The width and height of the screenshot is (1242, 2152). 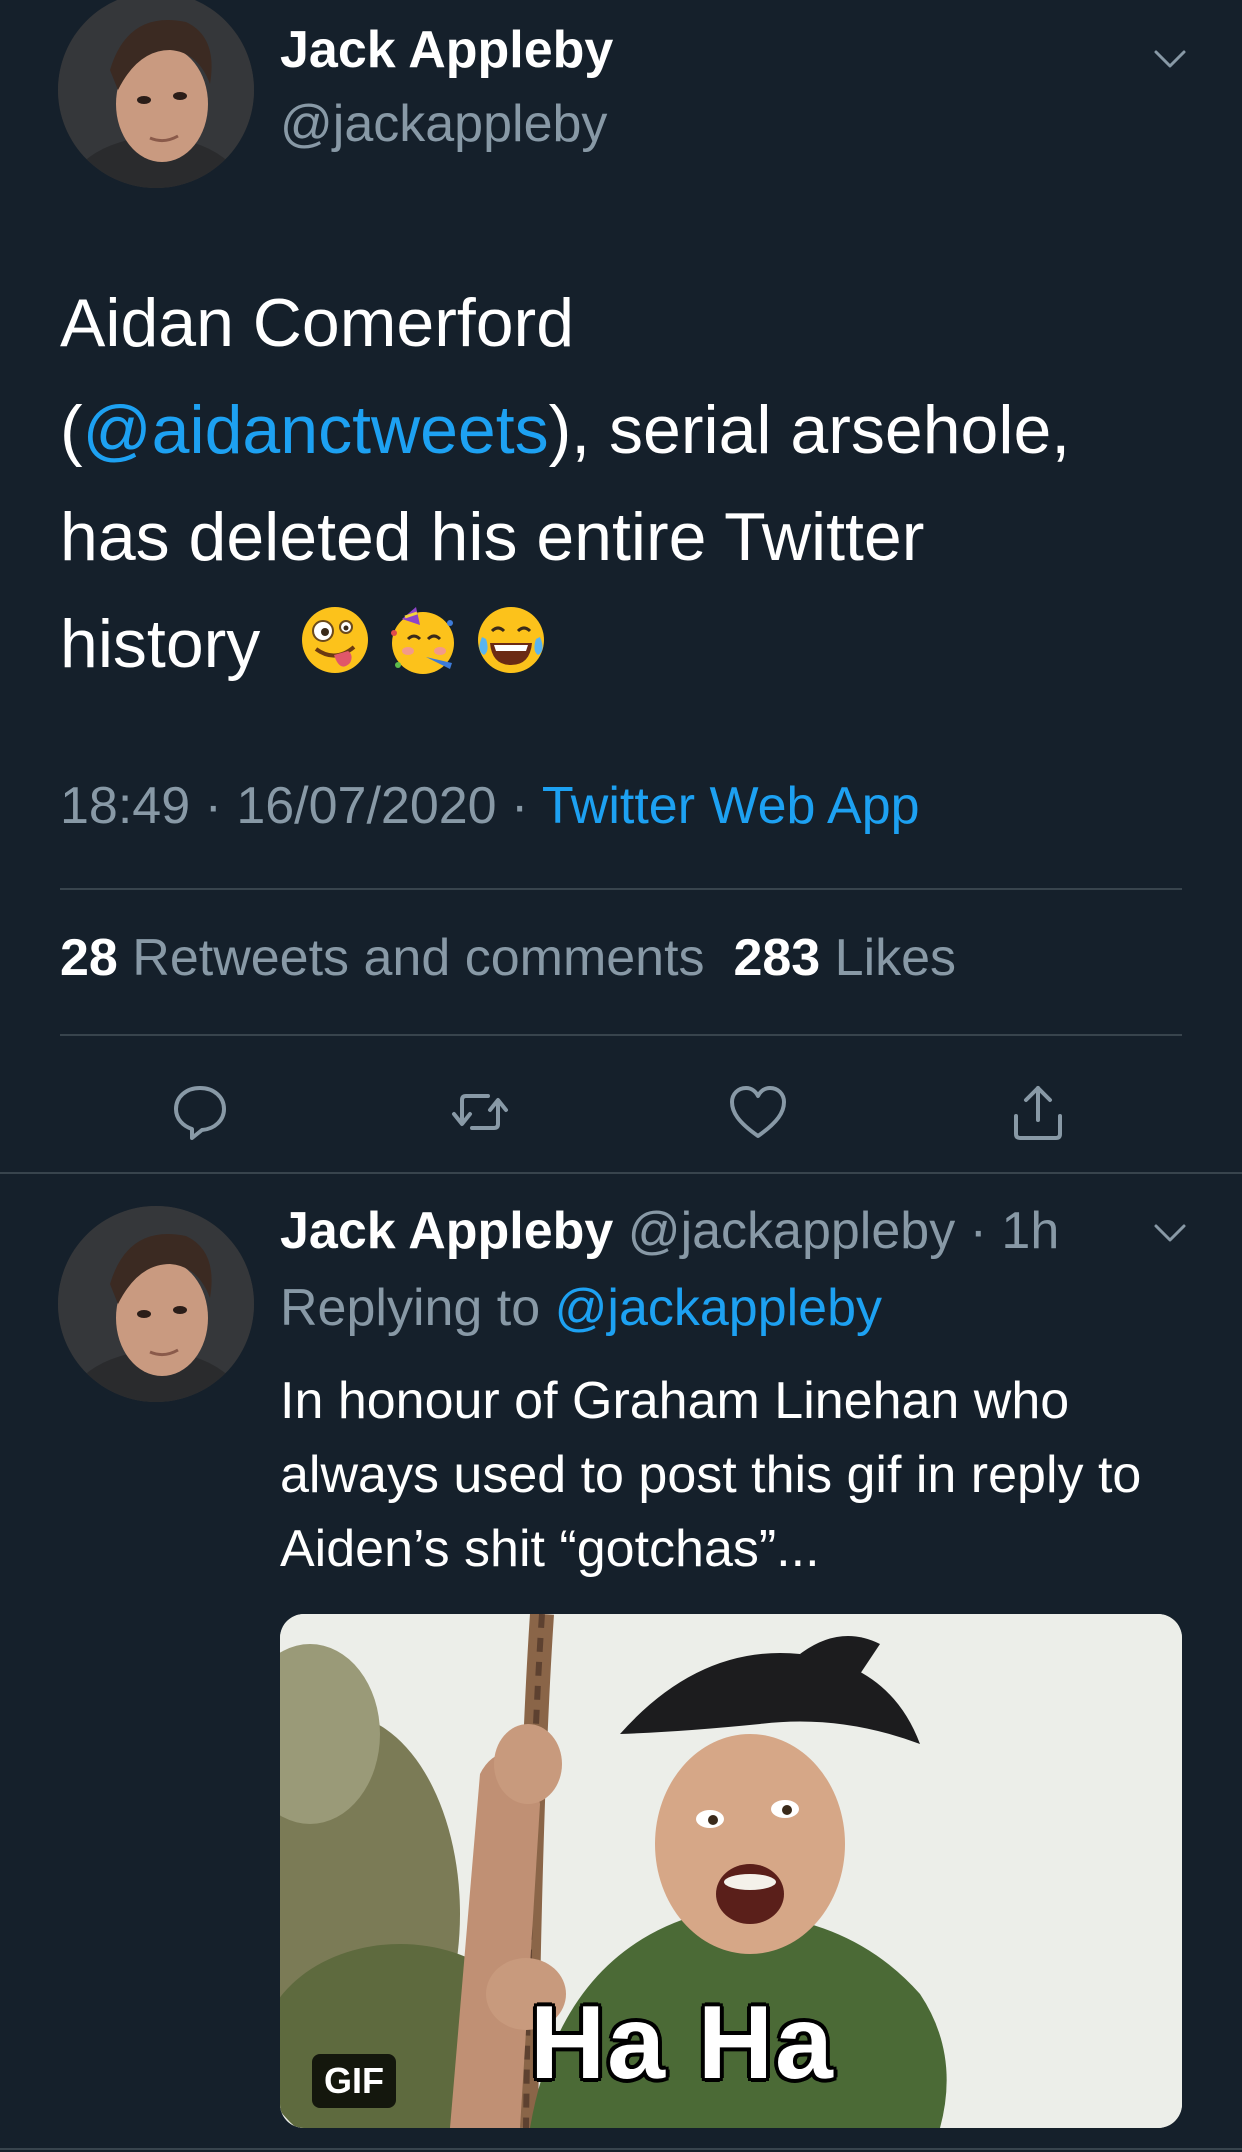 What do you see at coordinates (621, 1173) in the screenshot?
I see `tweet-separator` at bounding box center [621, 1173].